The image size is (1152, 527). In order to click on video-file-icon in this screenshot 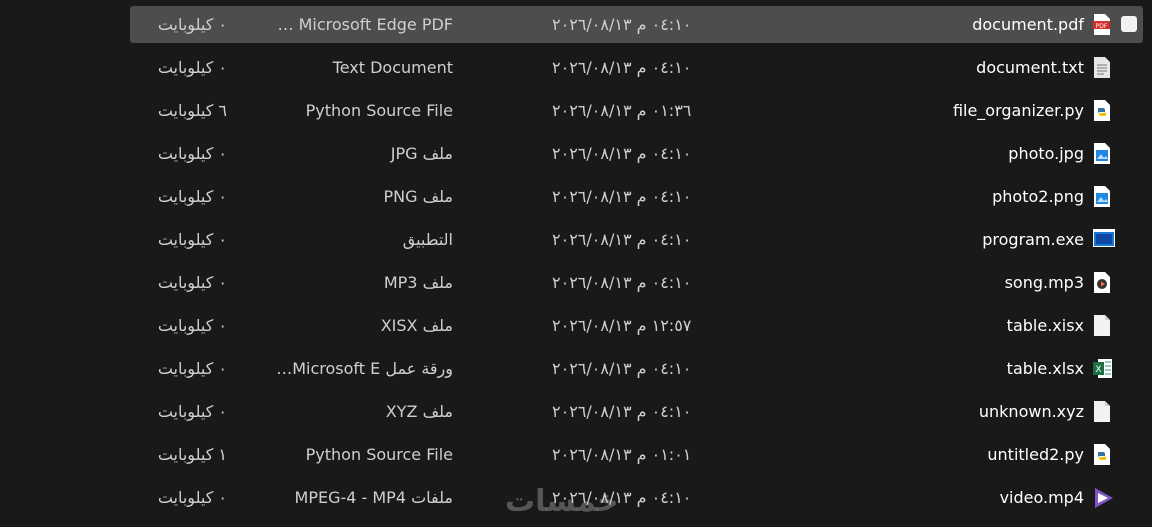, I will do `click(1103, 497)`.